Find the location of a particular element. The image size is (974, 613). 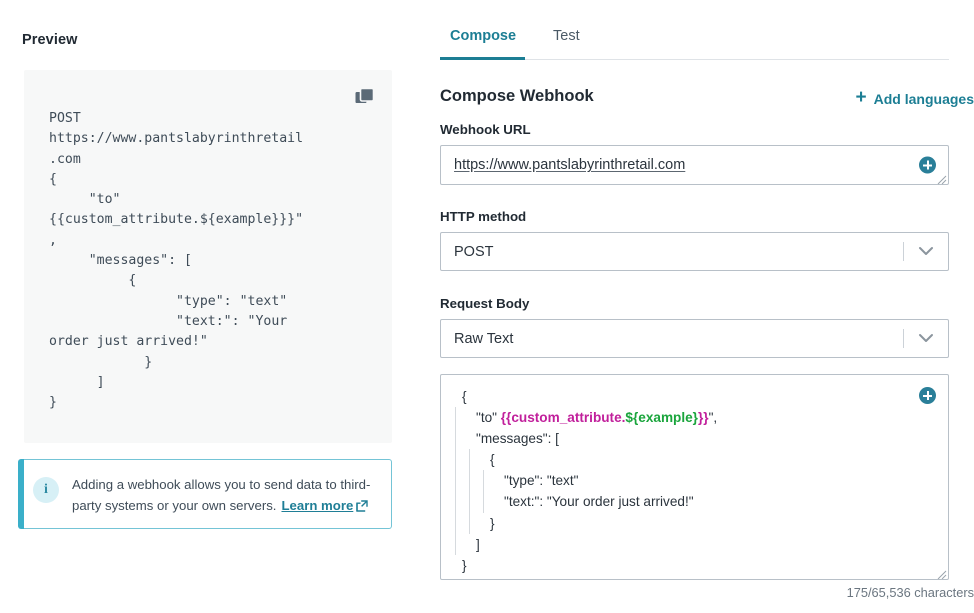

code-line-text: "messages": [ is located at coordinates (517, 439).